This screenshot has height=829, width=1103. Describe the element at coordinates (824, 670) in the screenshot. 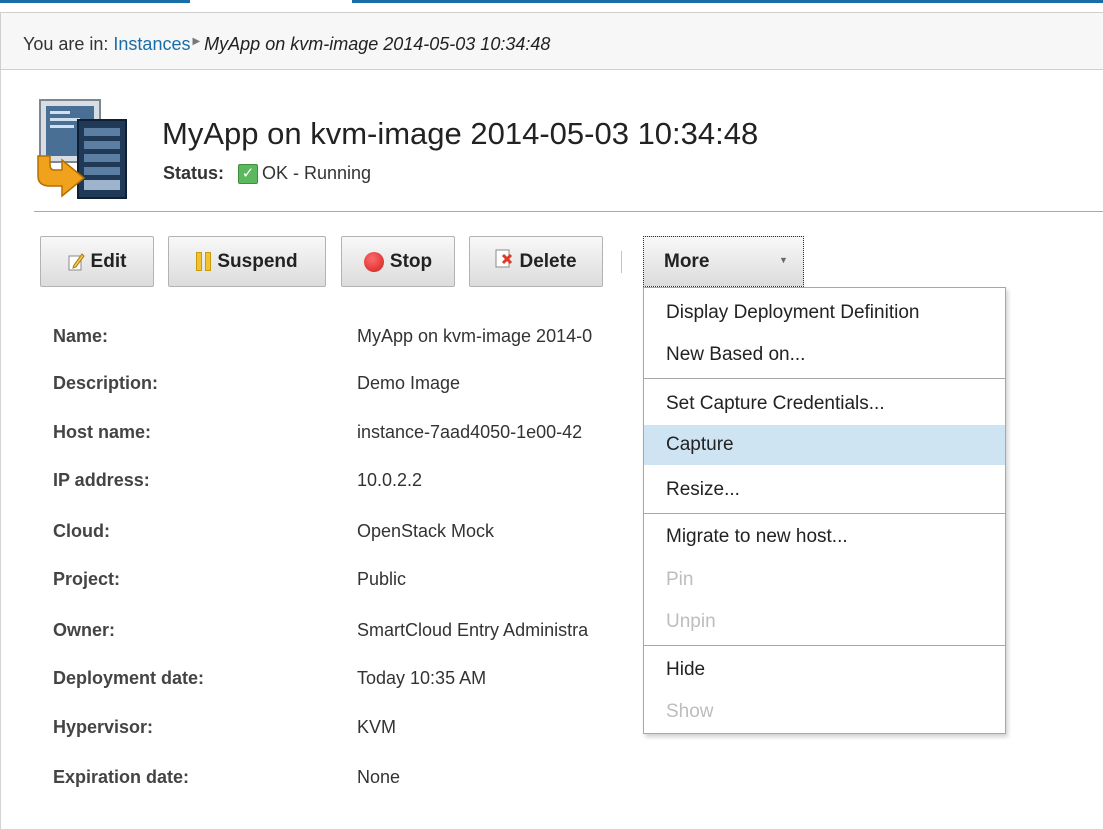

I see `menu-item-hide: Hide` at that location.